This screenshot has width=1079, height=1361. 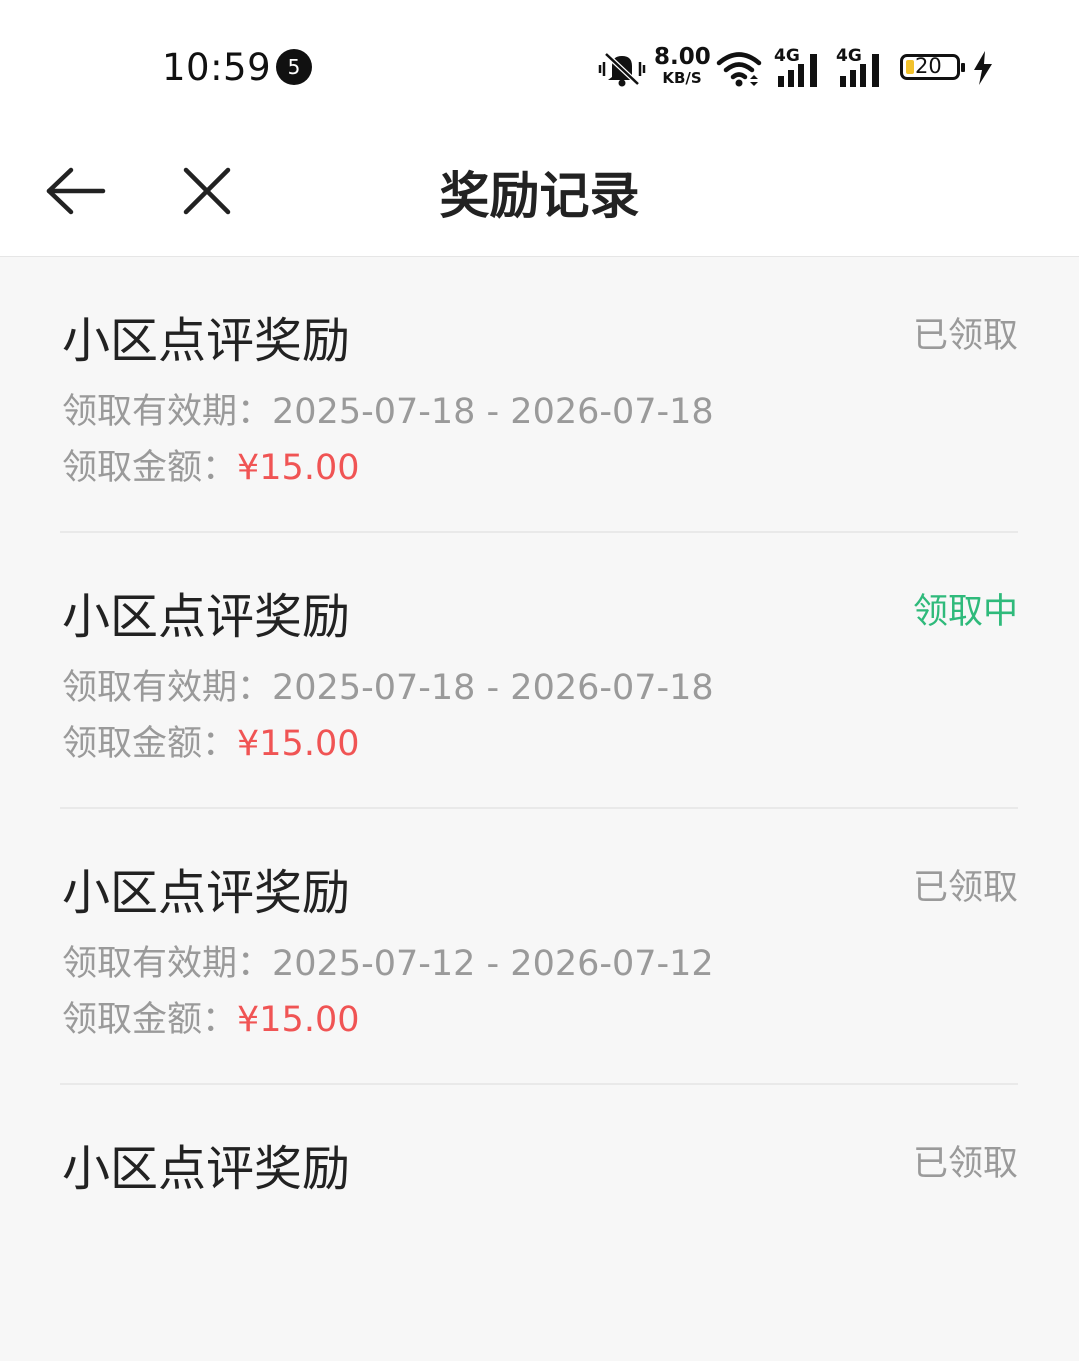 I want to click on mute-icon, so click(x=622, y=71).